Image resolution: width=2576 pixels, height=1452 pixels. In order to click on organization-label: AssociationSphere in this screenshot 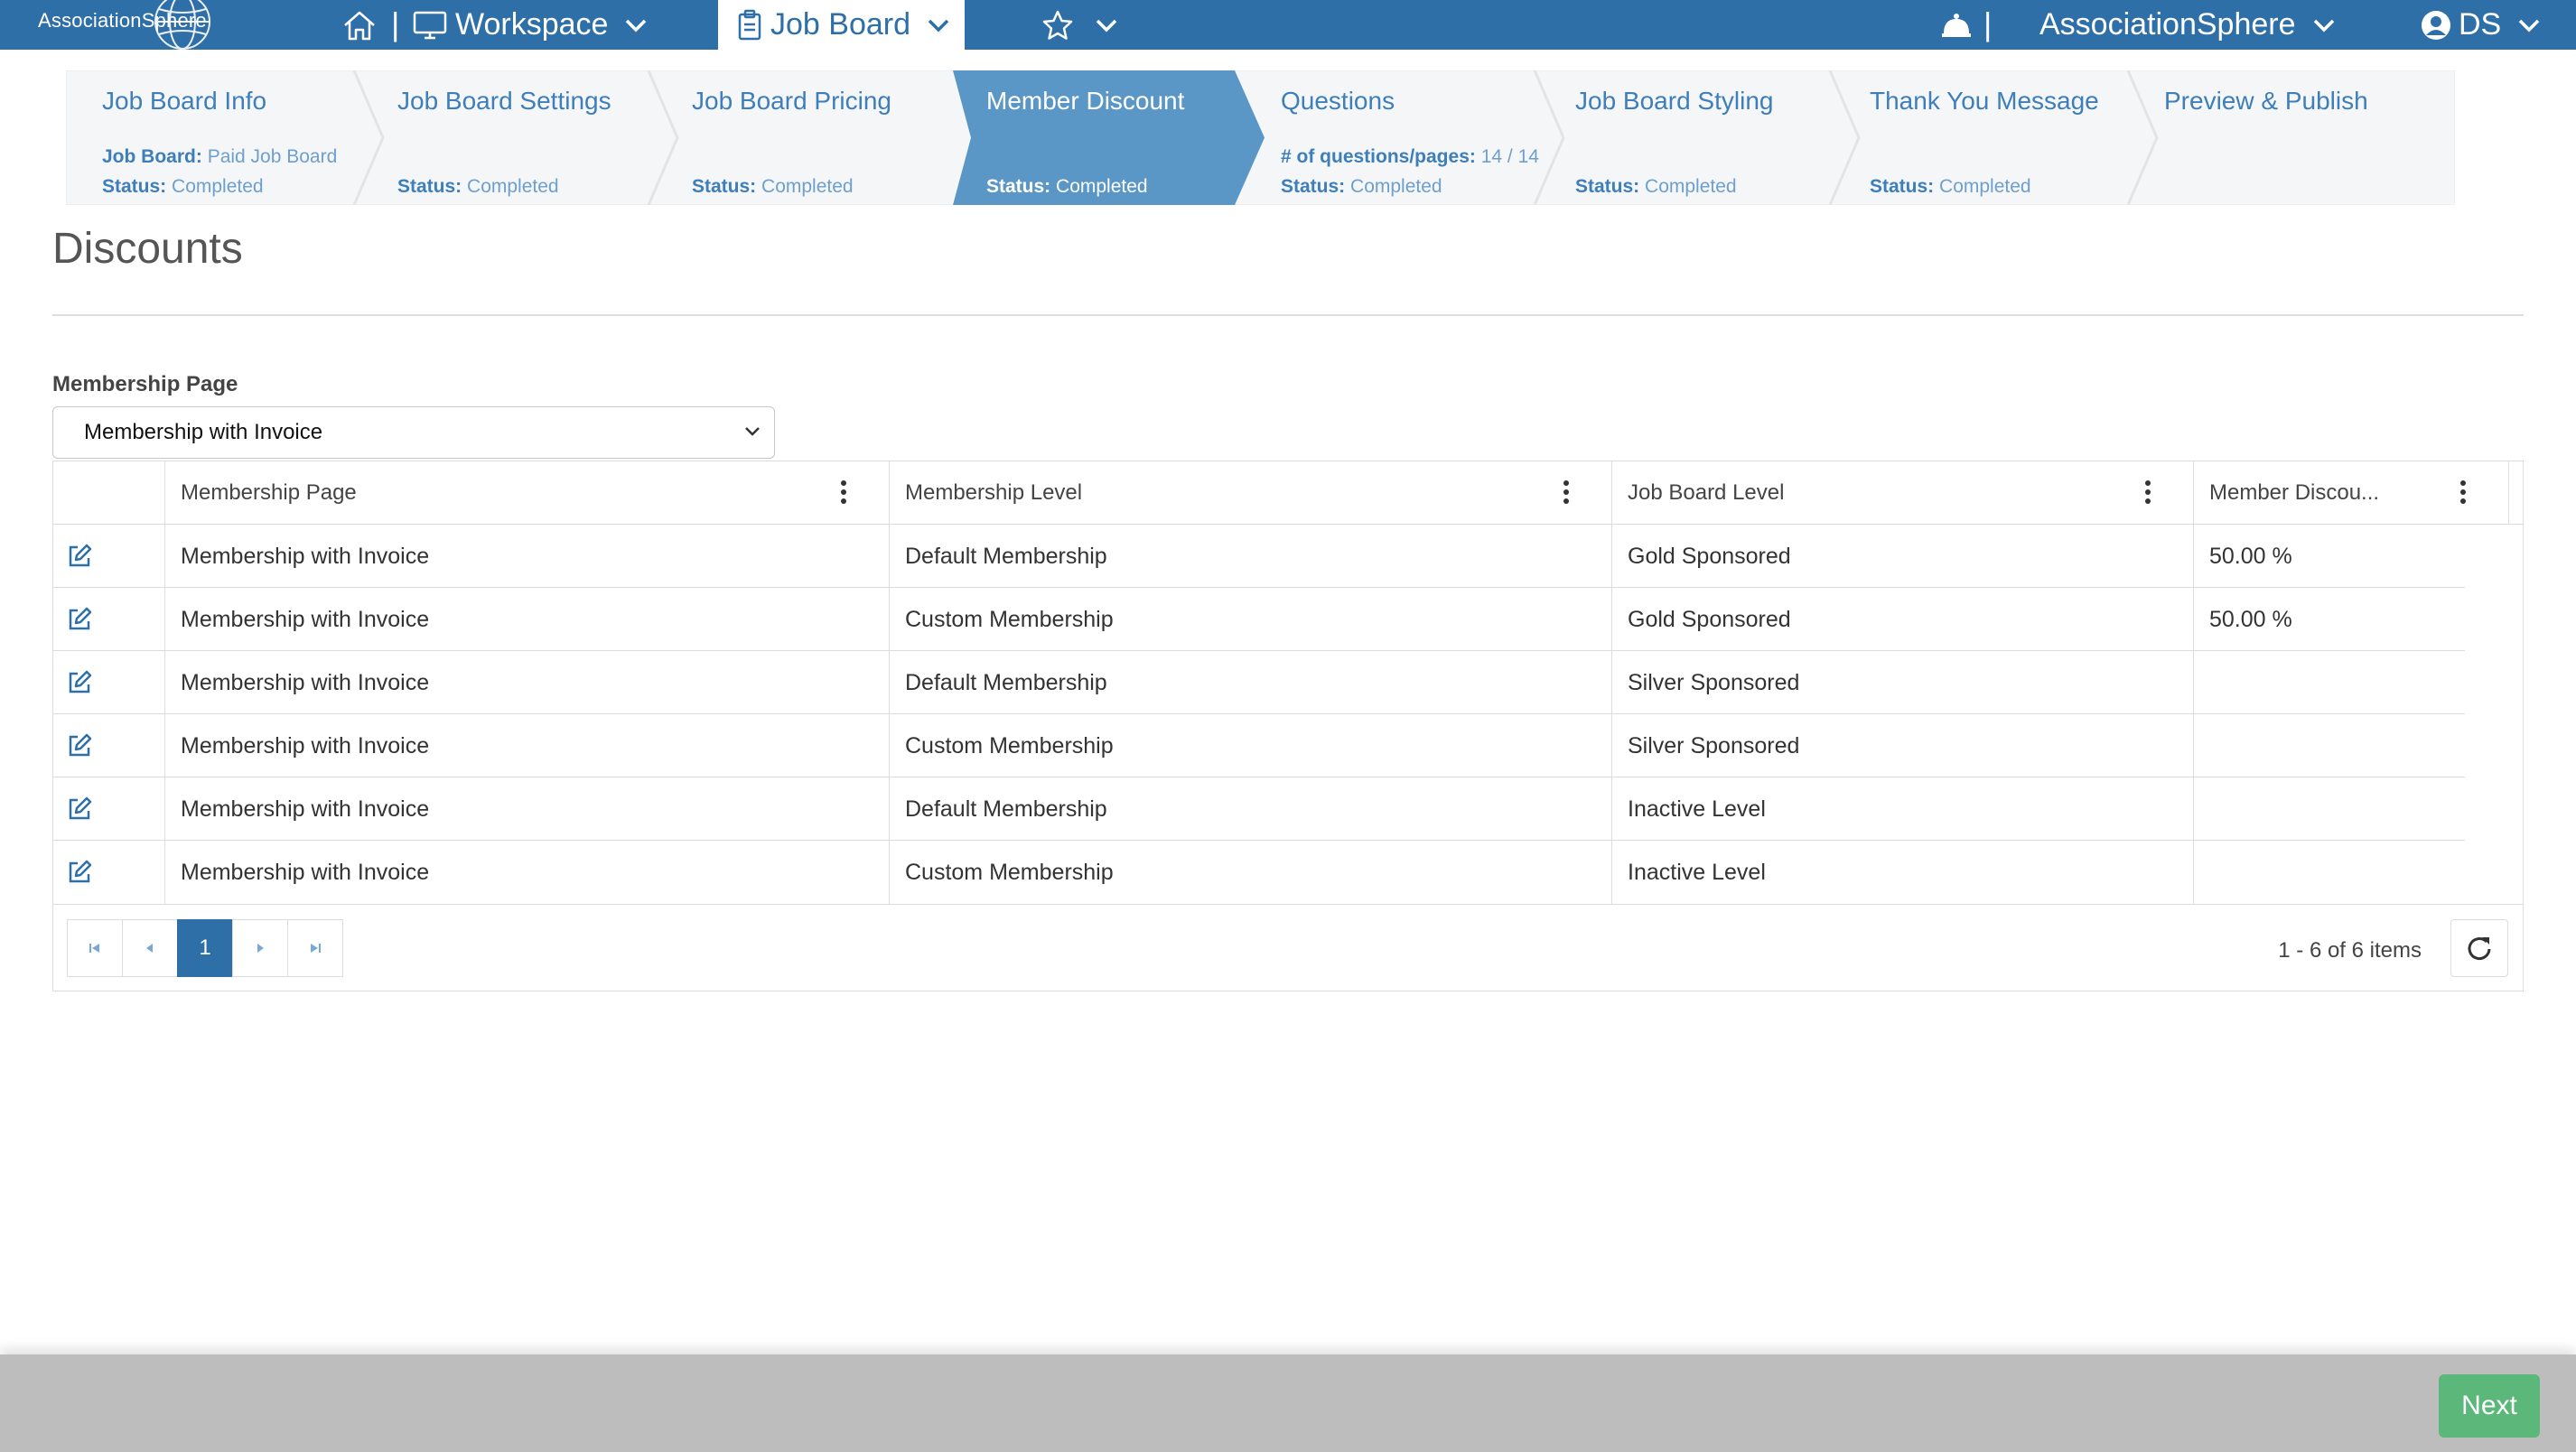, I will do `click(2167, 25)`.